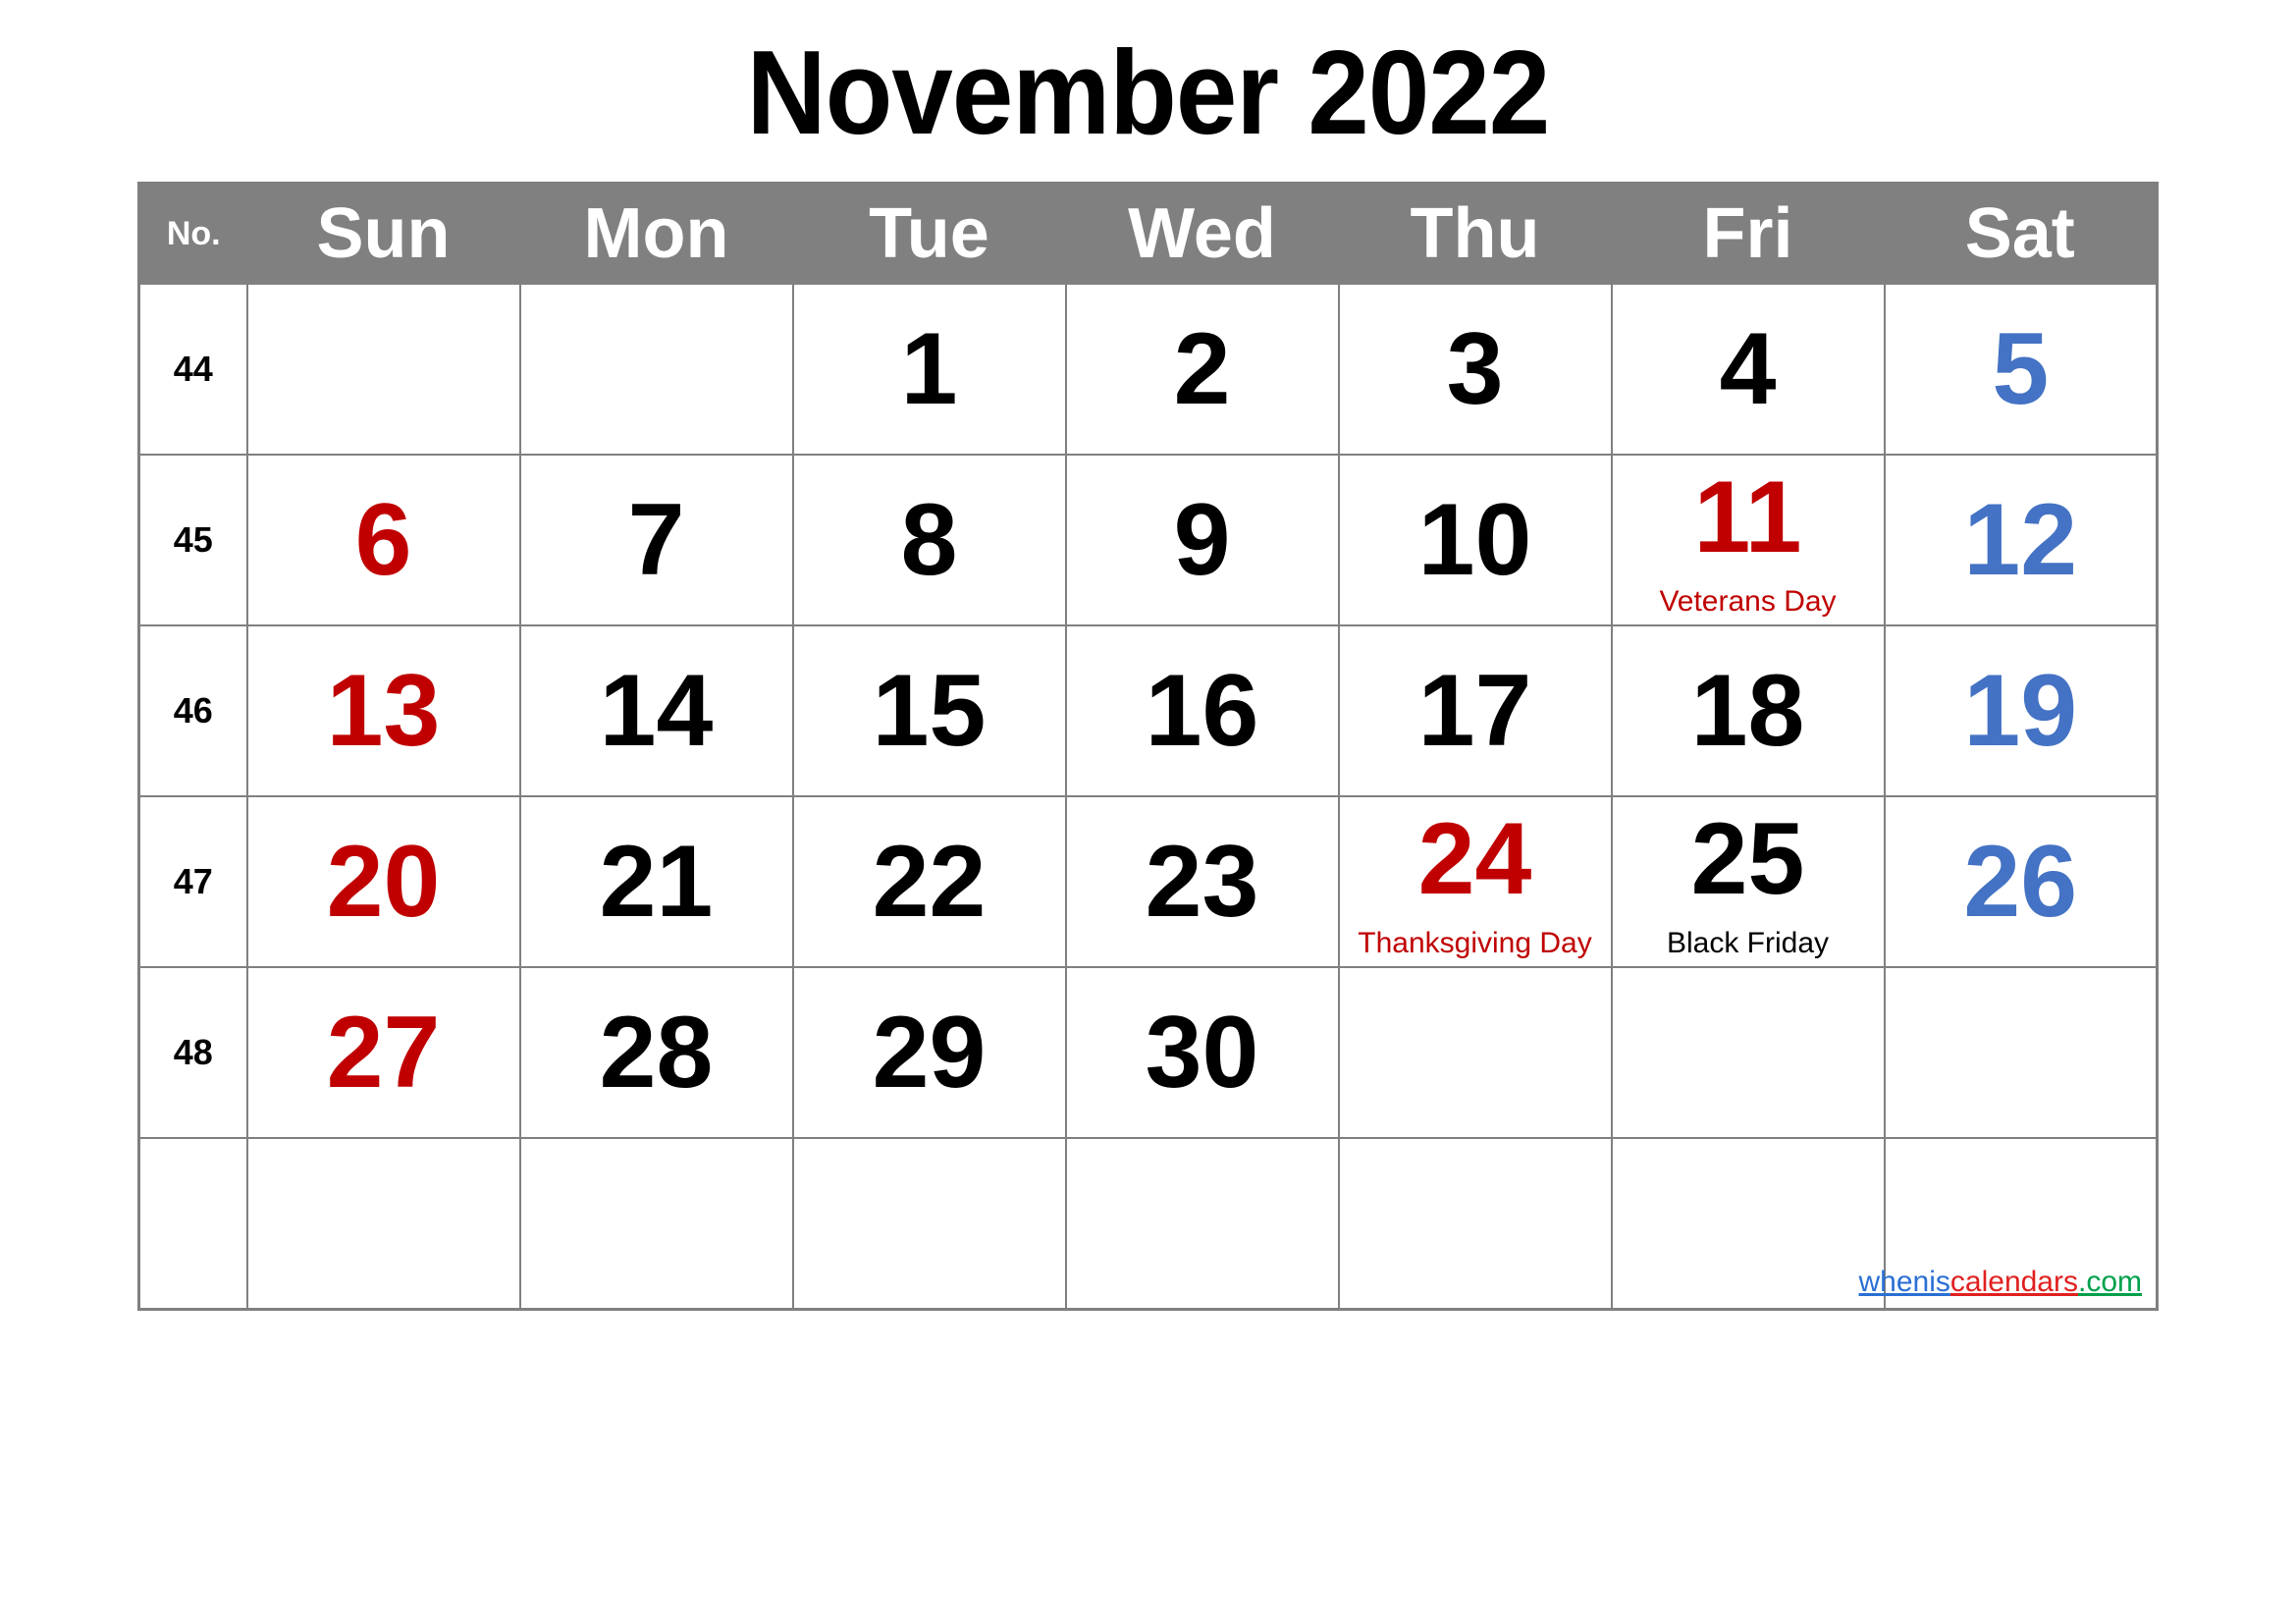 This screenshot has width=2296, height=1624. Describe the element at coordinates (192, 369) in the screenshot. I see `week-number-cell: 44` at that location.